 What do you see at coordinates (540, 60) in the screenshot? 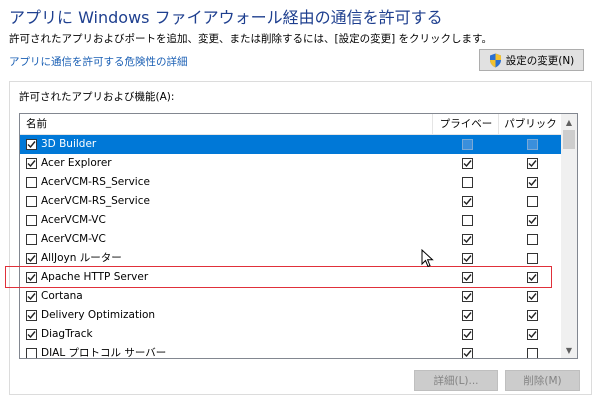
I see `change-settings-label: 設定の変更(N)` at bounding box center [540, 60].